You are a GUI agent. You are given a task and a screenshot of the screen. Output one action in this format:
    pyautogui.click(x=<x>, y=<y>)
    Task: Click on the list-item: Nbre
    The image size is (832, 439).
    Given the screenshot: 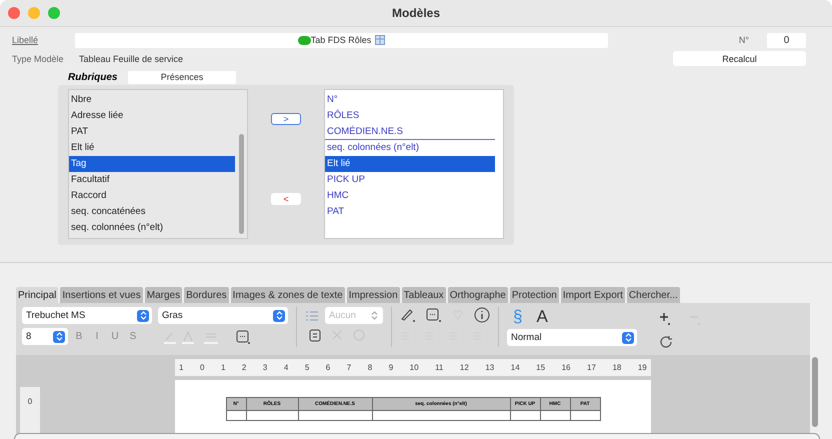 What is the action you would take?
    pyautogui.click(x=152, y=100)
    